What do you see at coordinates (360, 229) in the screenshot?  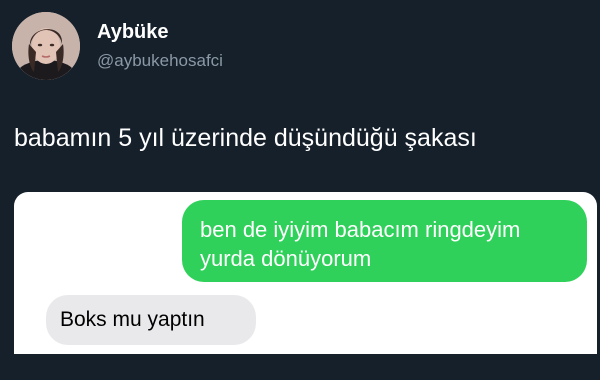 I see `sent-message-line: ben de iyiyim babacım ringdeyim` at bounding box center [360, 229].